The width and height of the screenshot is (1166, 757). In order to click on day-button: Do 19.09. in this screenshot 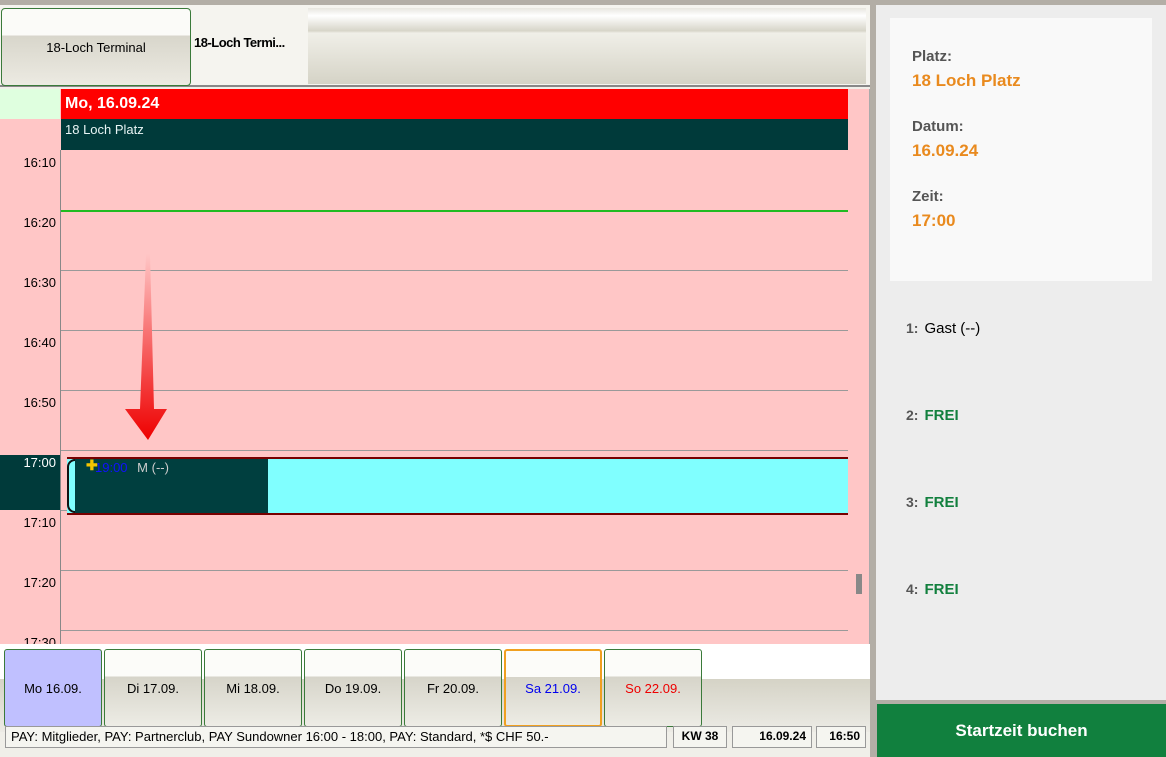, I will do `click(353, 688)`.